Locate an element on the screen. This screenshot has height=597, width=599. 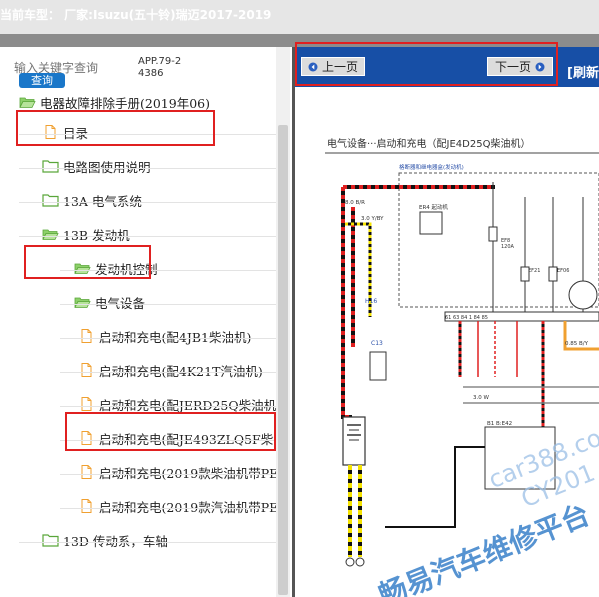
svg-text: H16 is located at coordinates (371, 301).